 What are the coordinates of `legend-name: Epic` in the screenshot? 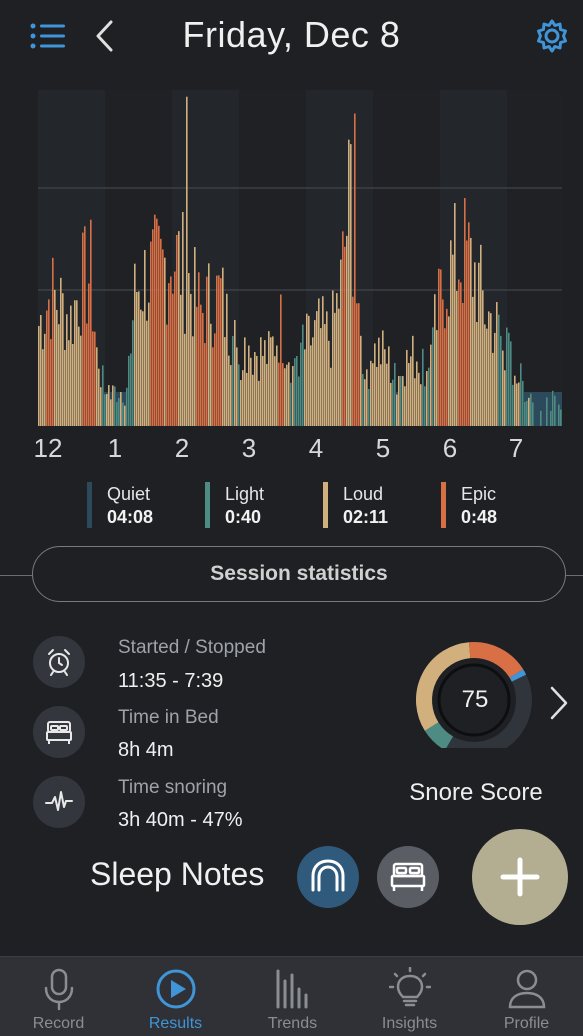 It's located at (479, 494).